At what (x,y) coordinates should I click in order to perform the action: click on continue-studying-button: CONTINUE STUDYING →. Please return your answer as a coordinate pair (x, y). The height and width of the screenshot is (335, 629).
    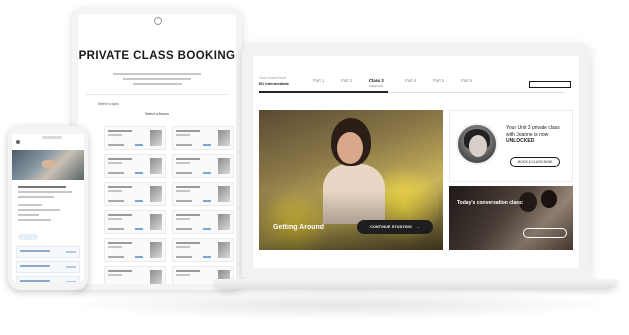
    Looking at the image, I should click on (395, 227).